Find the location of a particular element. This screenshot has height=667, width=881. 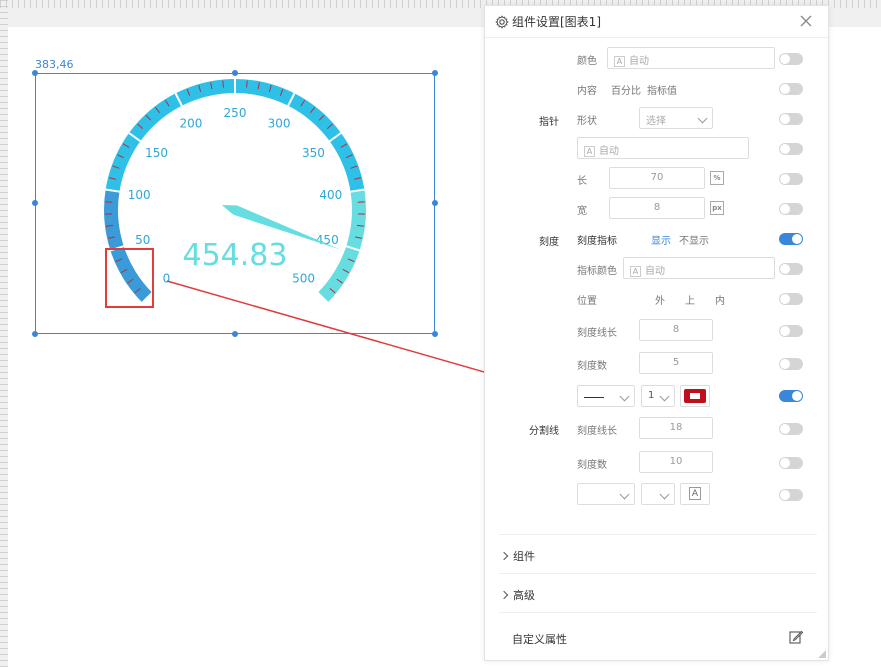

divider-style-row: 1 is located at coordinates (657, 397).